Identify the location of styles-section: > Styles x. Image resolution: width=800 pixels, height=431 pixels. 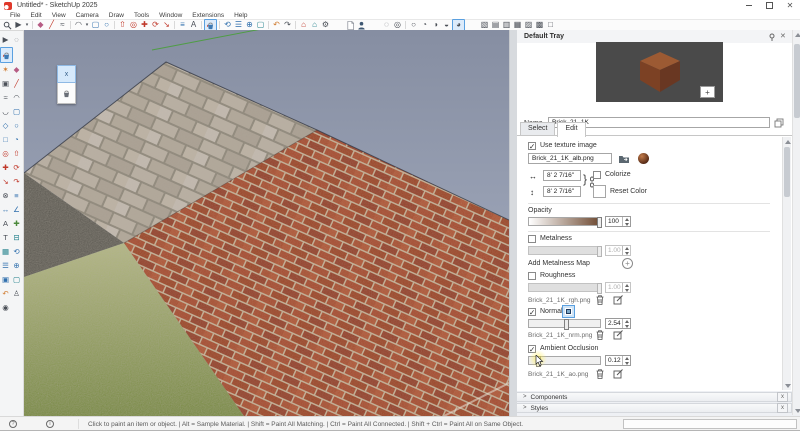
(654, 408).